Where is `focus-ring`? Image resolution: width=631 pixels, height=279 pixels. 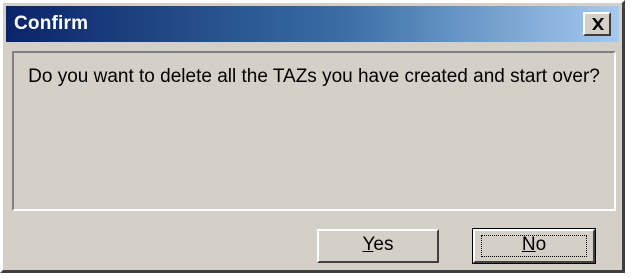 focus-ring is located at coordinates (534, 246).